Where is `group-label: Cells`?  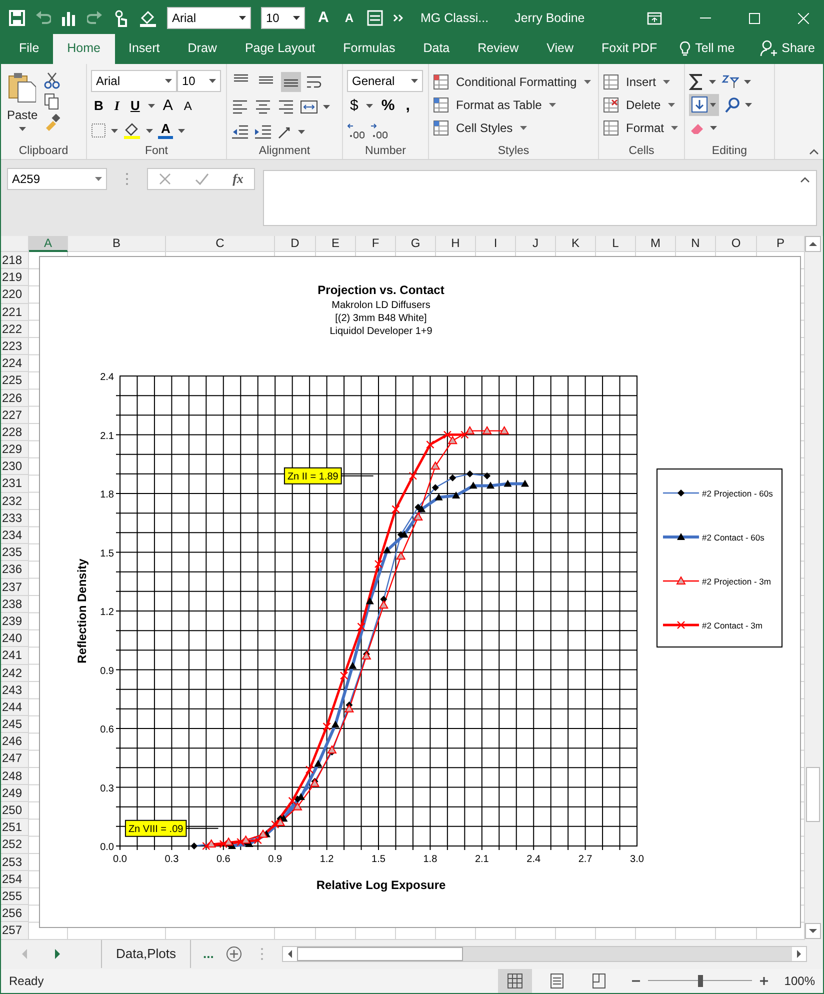 group-label: Cells is located at coordinates (642, 151).